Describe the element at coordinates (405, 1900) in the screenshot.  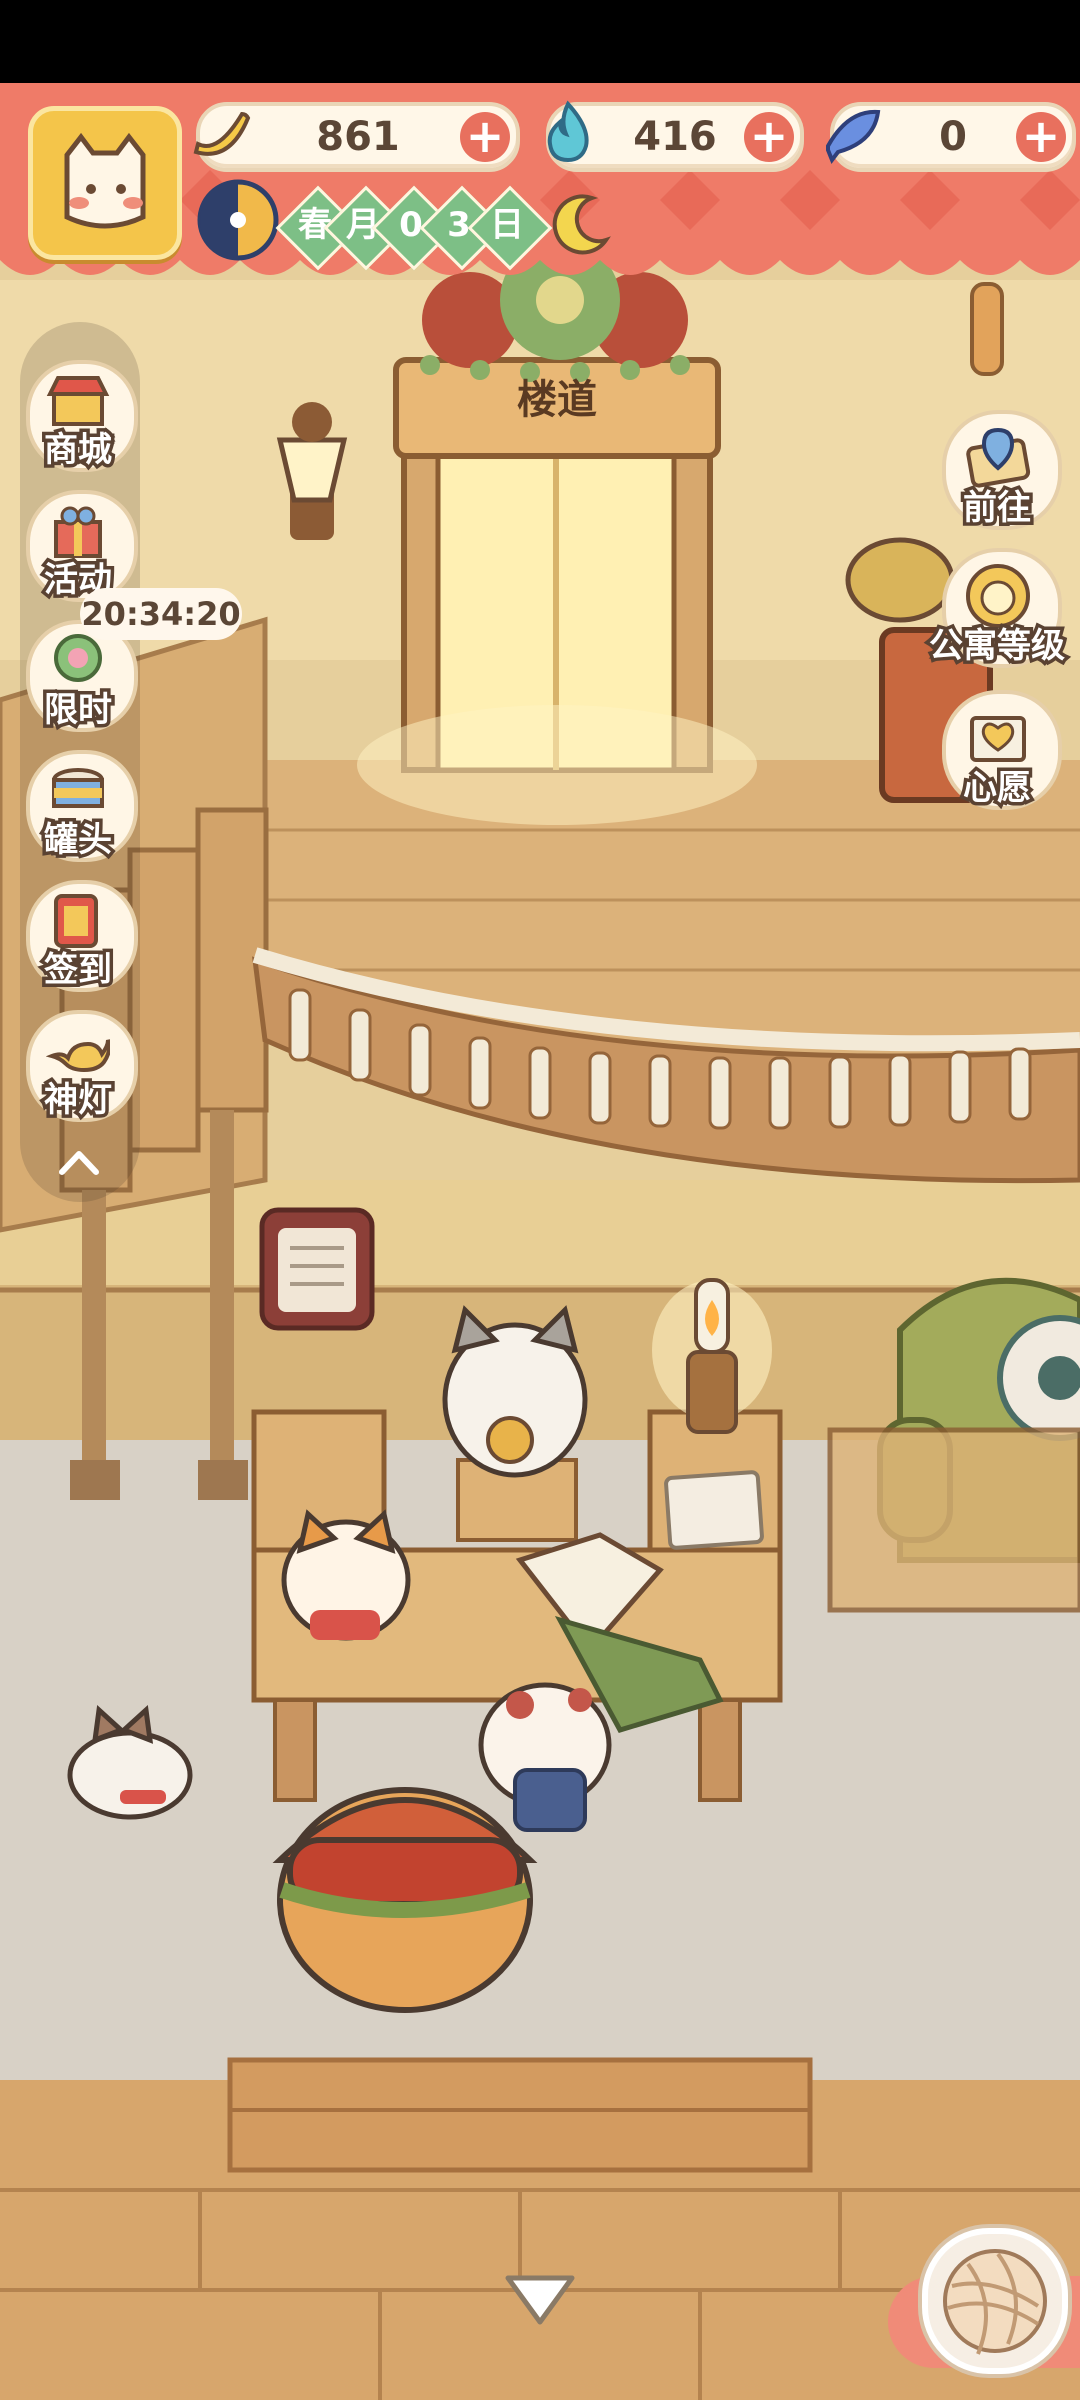
I see `burger-cat` at that location.